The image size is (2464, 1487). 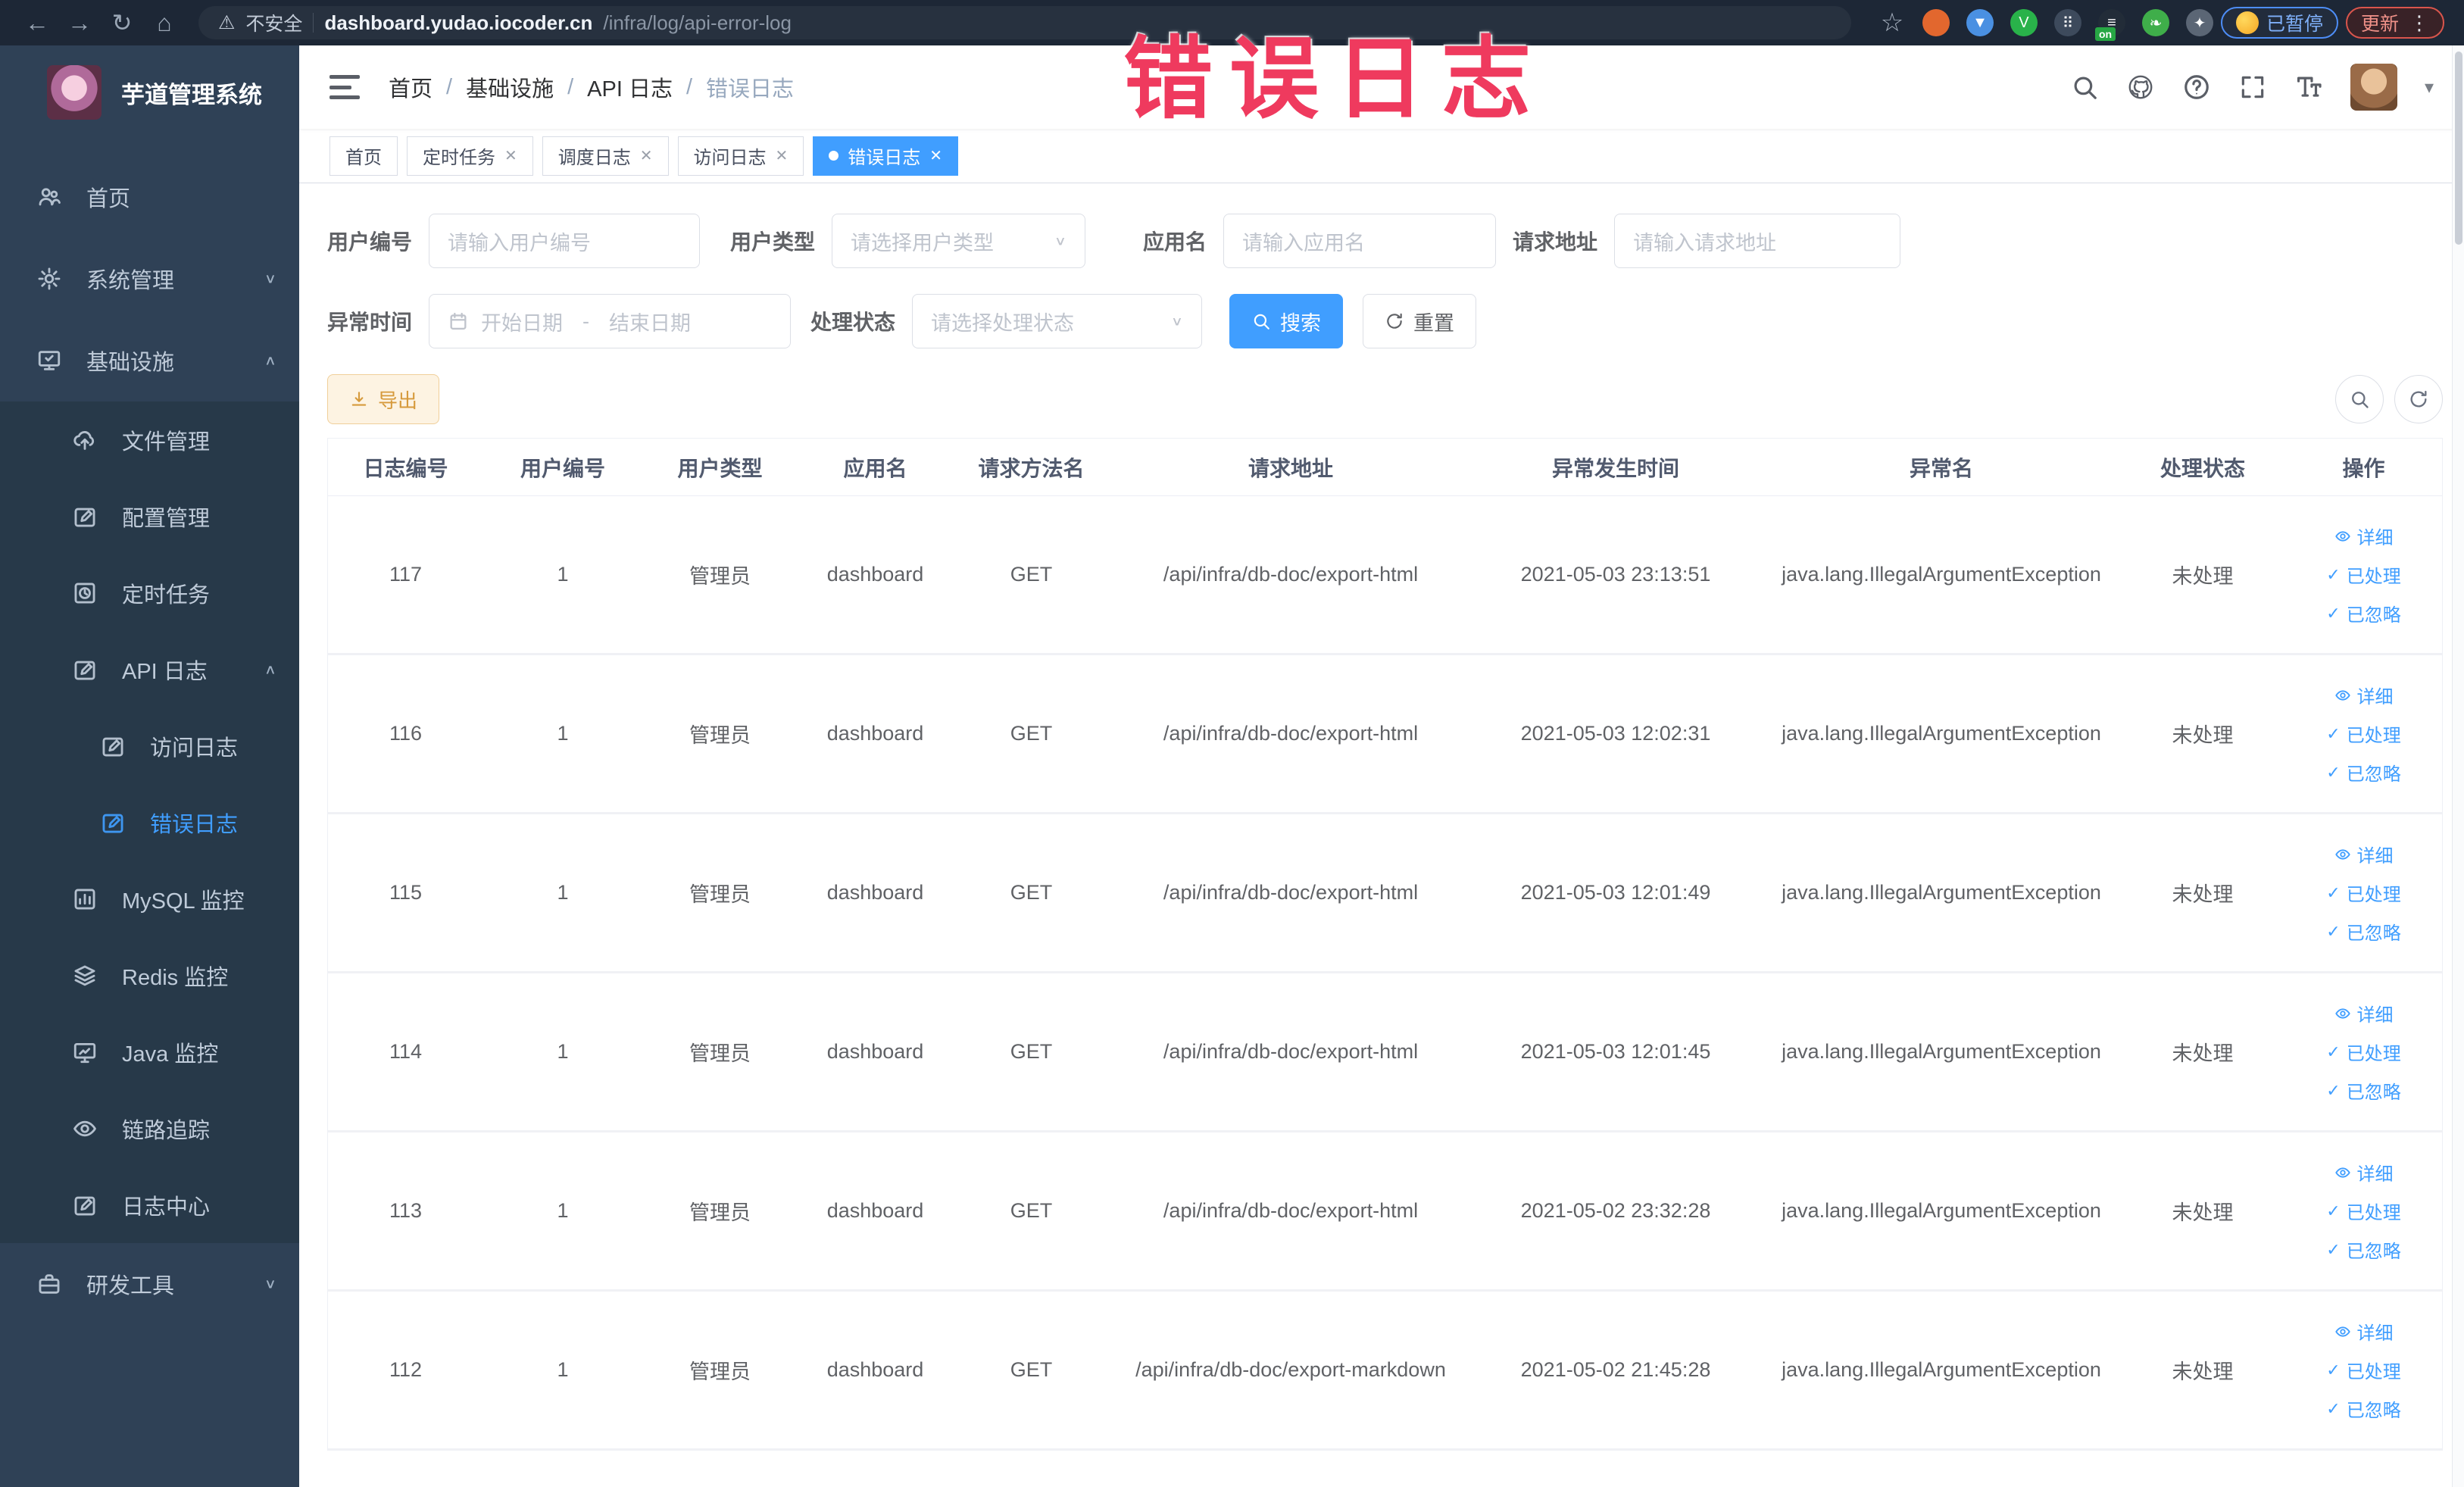 What do you see at coordinates (2458, 148) in the screenshot?
I see `scrollbar-thumb` at bounding box center [2458, 148].